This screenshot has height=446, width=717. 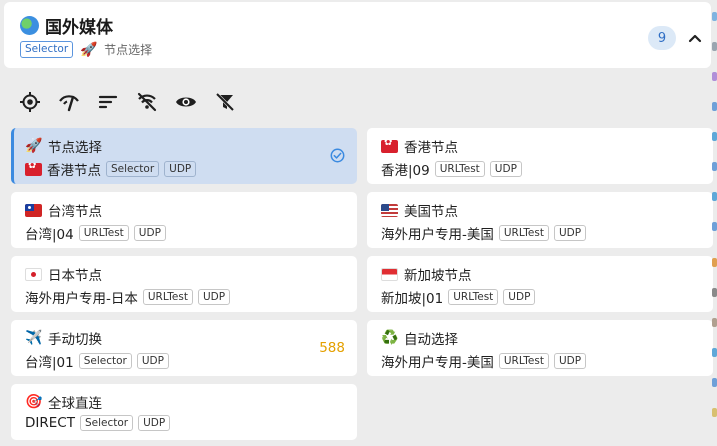 I want to click on node-name-row: 美国节点, so click(x=419, y=210).